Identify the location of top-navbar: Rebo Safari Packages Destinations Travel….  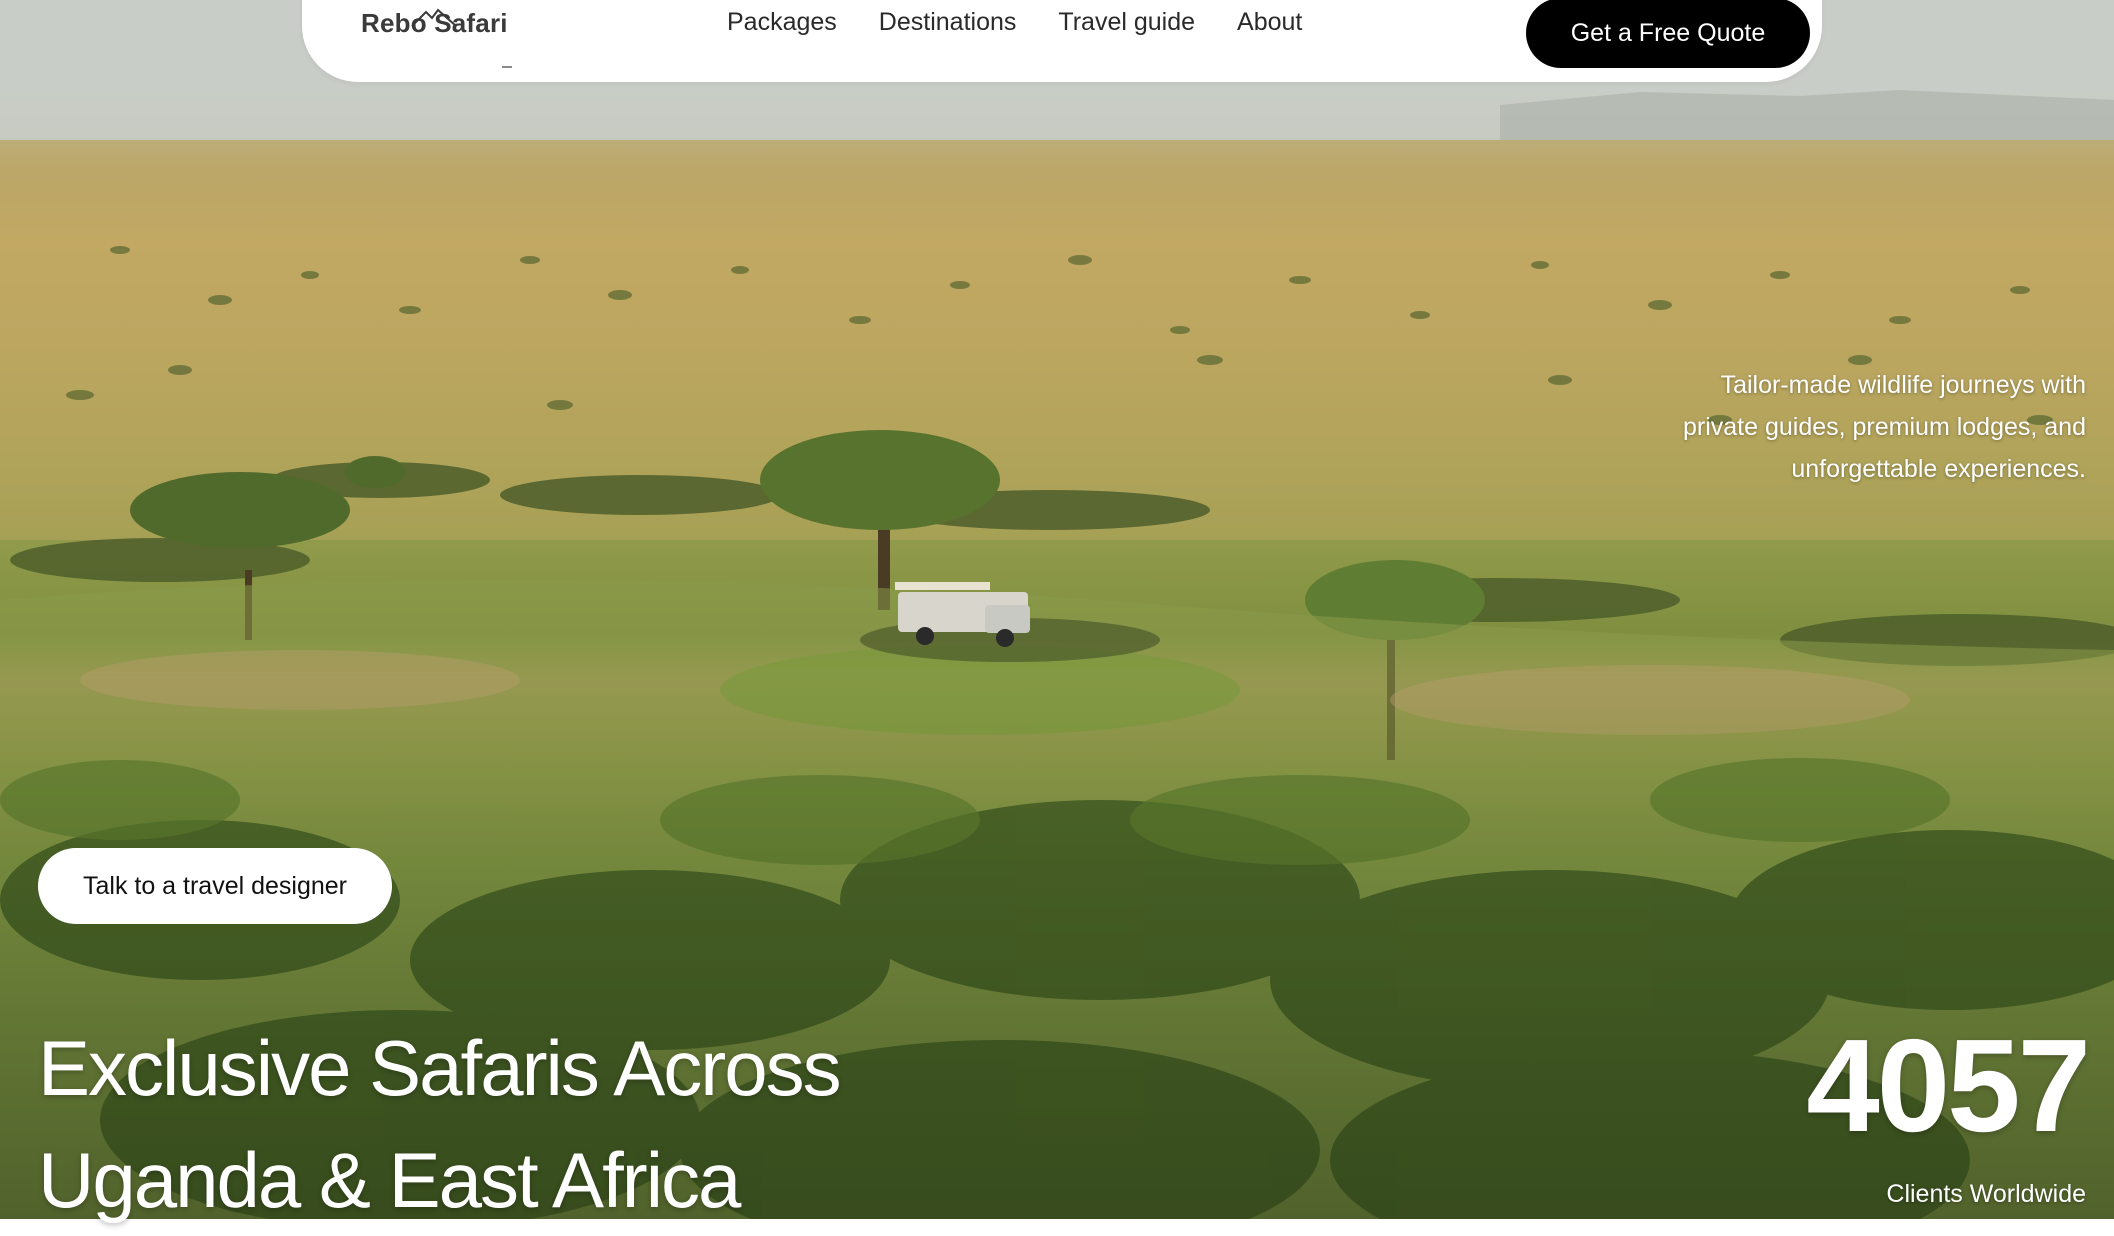
(1062, 41).